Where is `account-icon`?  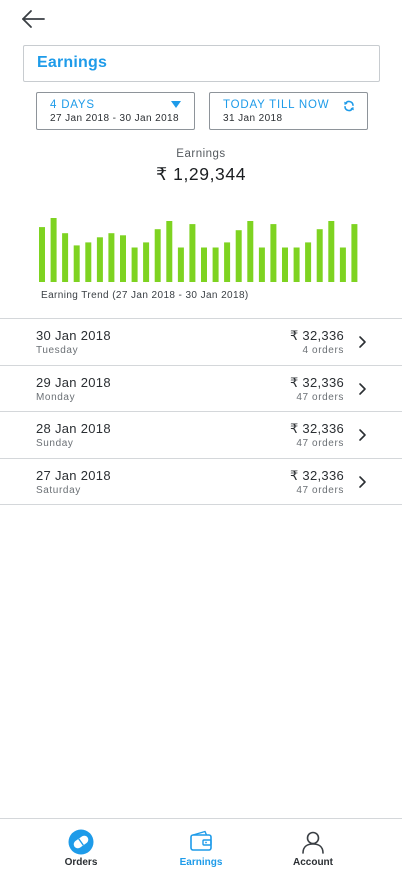 account-icon is located at coordinates (313, 842).